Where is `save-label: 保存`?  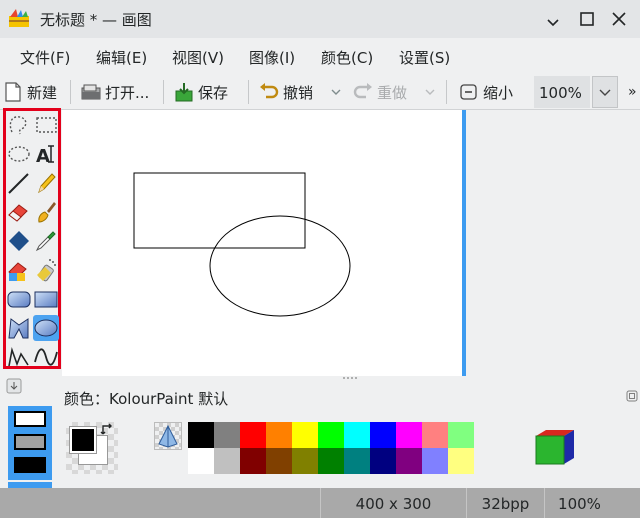
save-label: 保存 is located at coordinates (213, 92).